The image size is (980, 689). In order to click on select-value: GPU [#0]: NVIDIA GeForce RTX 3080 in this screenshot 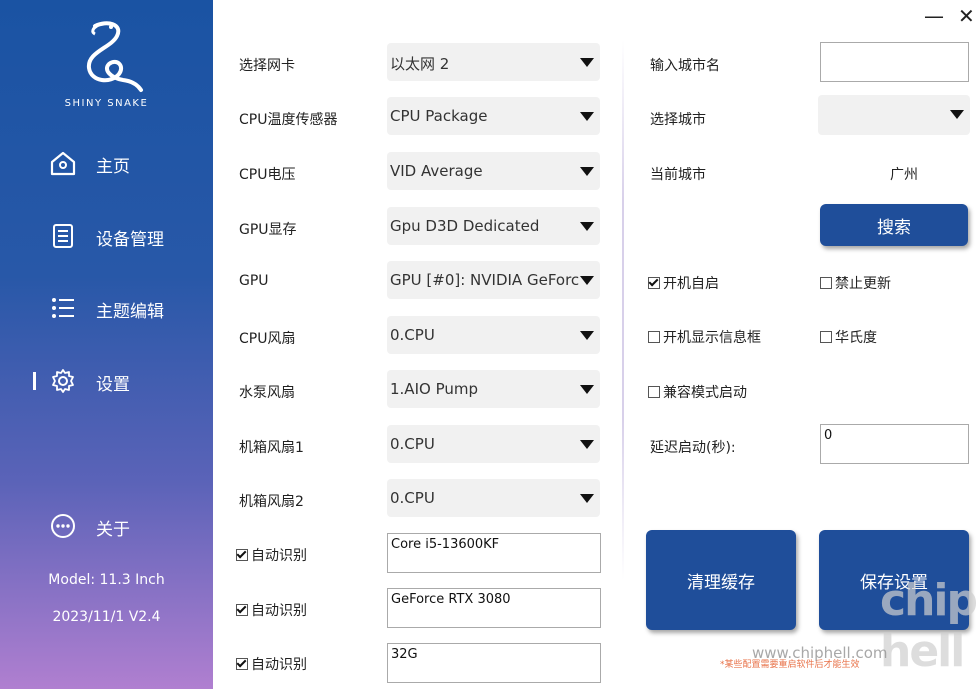, I will do `click(485, 280)`.